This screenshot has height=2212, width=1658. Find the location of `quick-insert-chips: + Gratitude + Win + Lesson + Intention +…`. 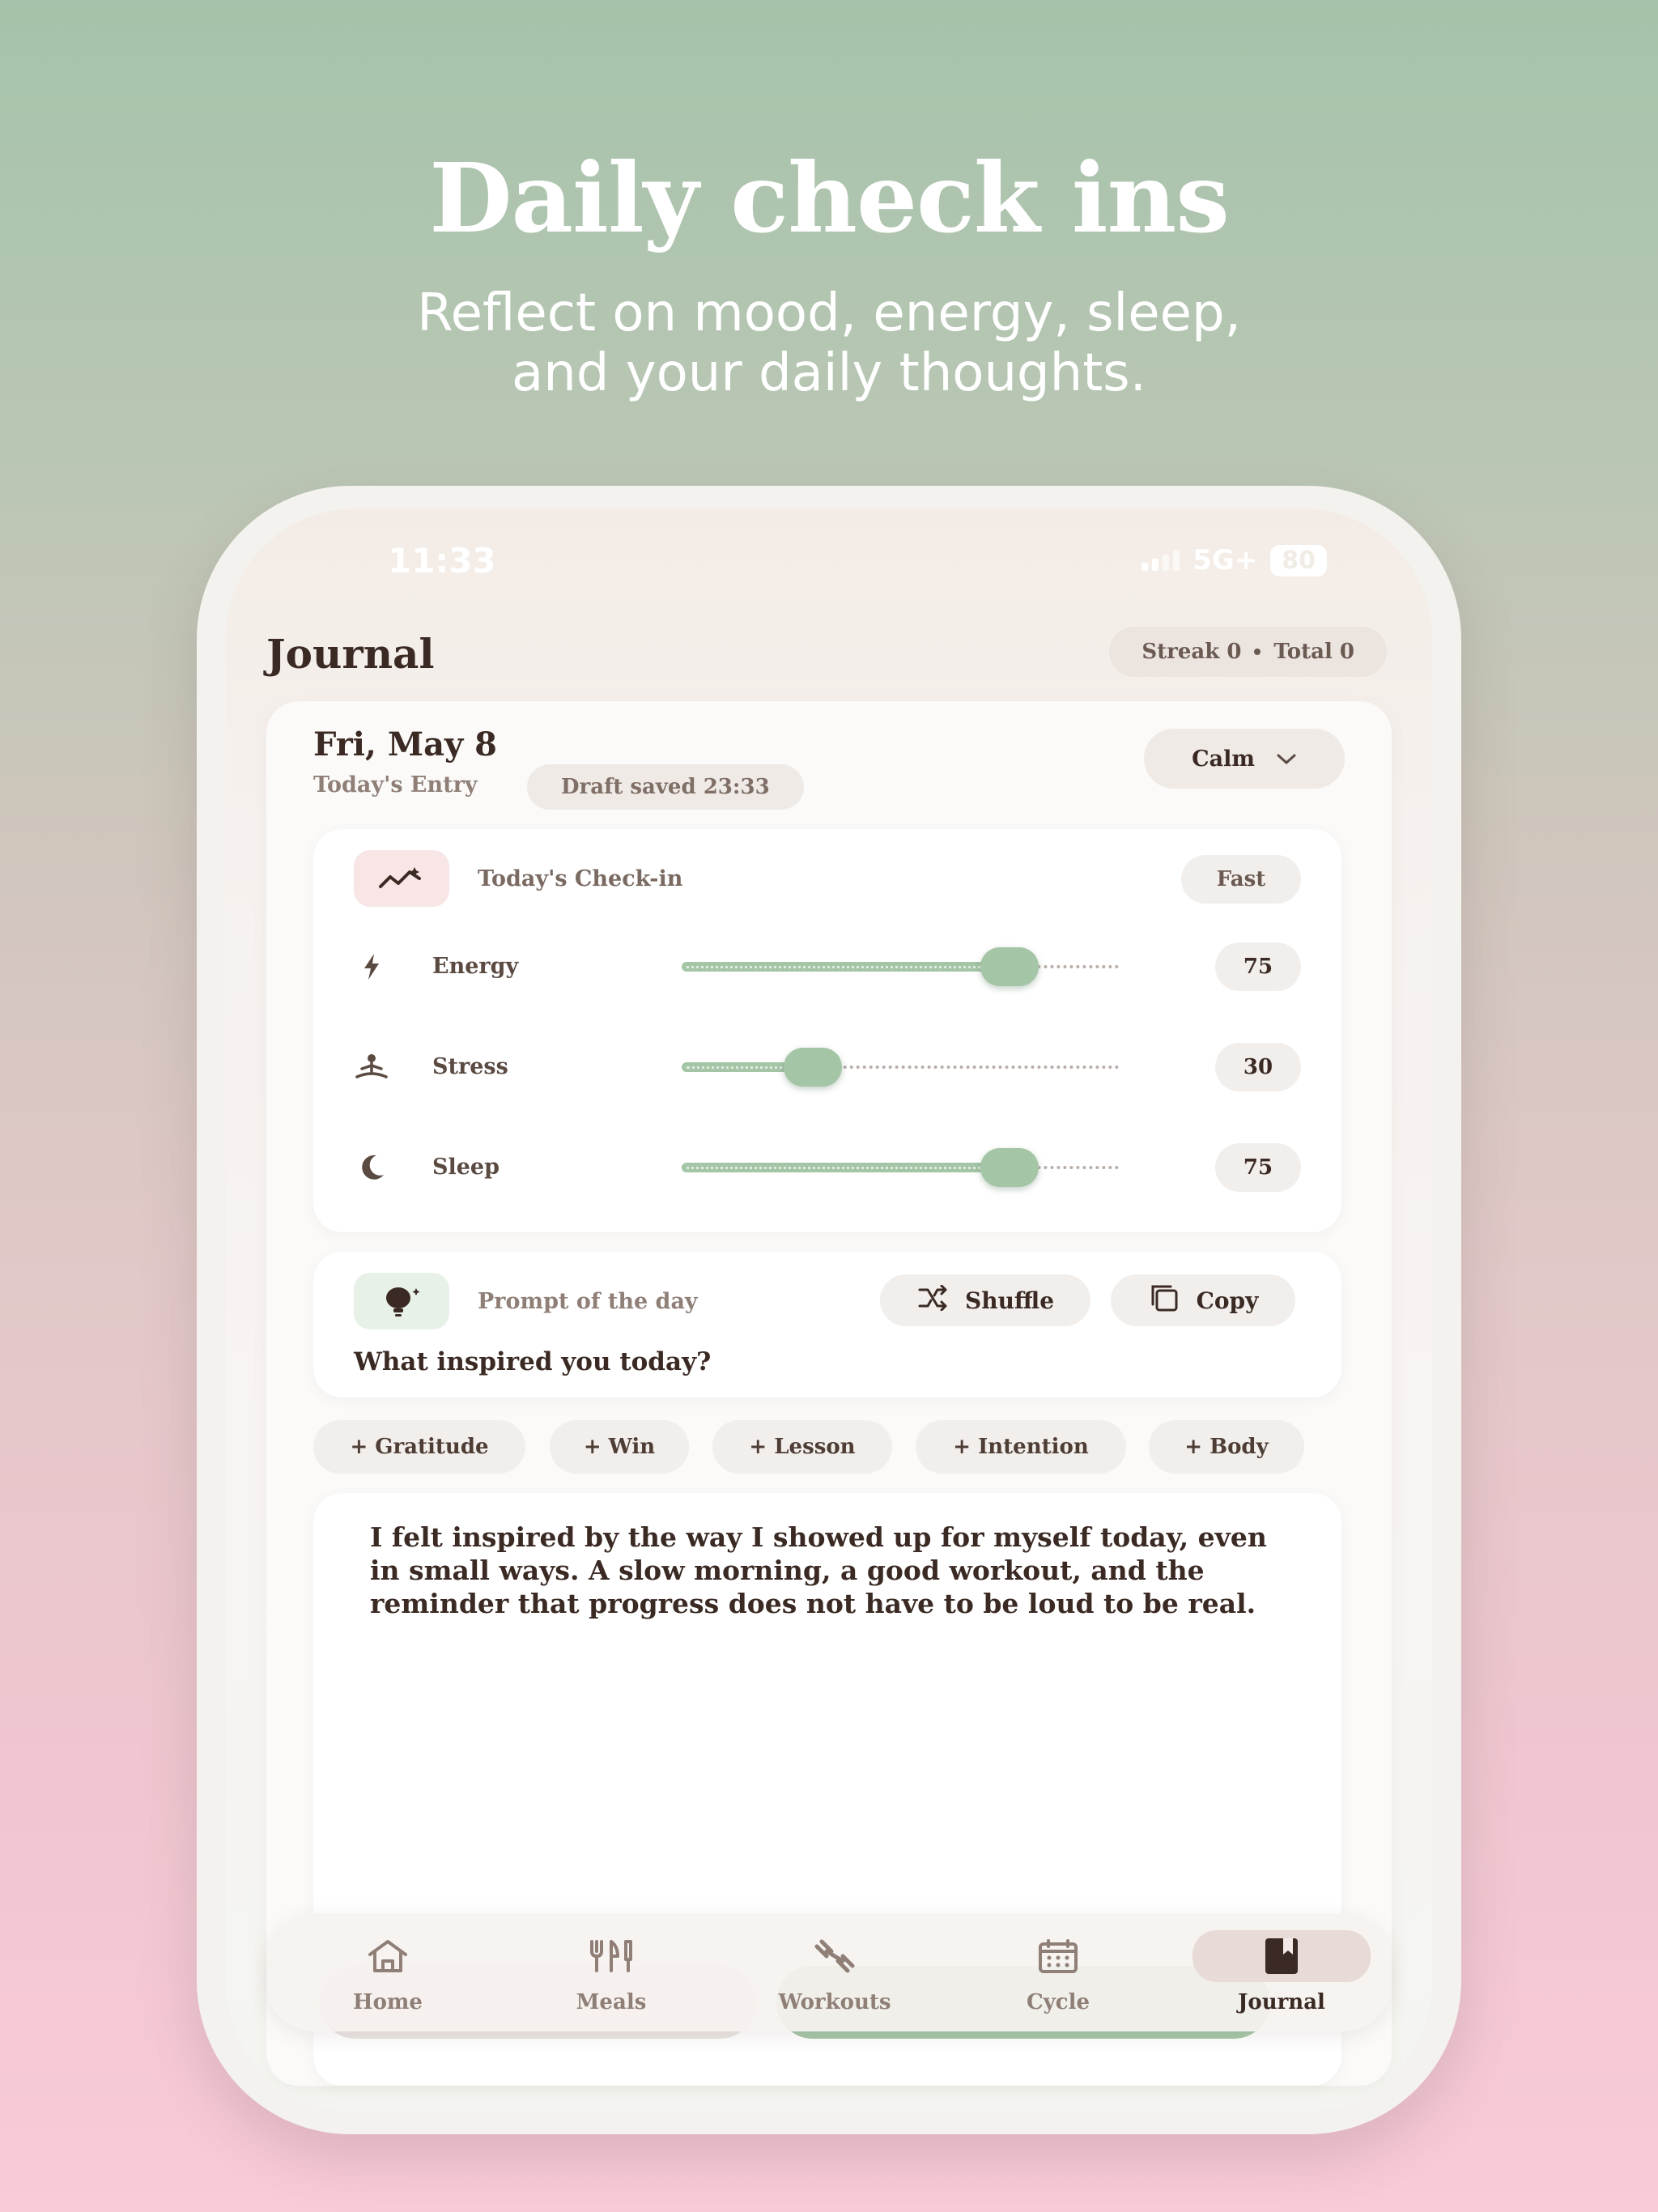

quick-insert-chips: + Gratitude + Win + Lesson + Intention +… is located at coordinates (827, 1447).